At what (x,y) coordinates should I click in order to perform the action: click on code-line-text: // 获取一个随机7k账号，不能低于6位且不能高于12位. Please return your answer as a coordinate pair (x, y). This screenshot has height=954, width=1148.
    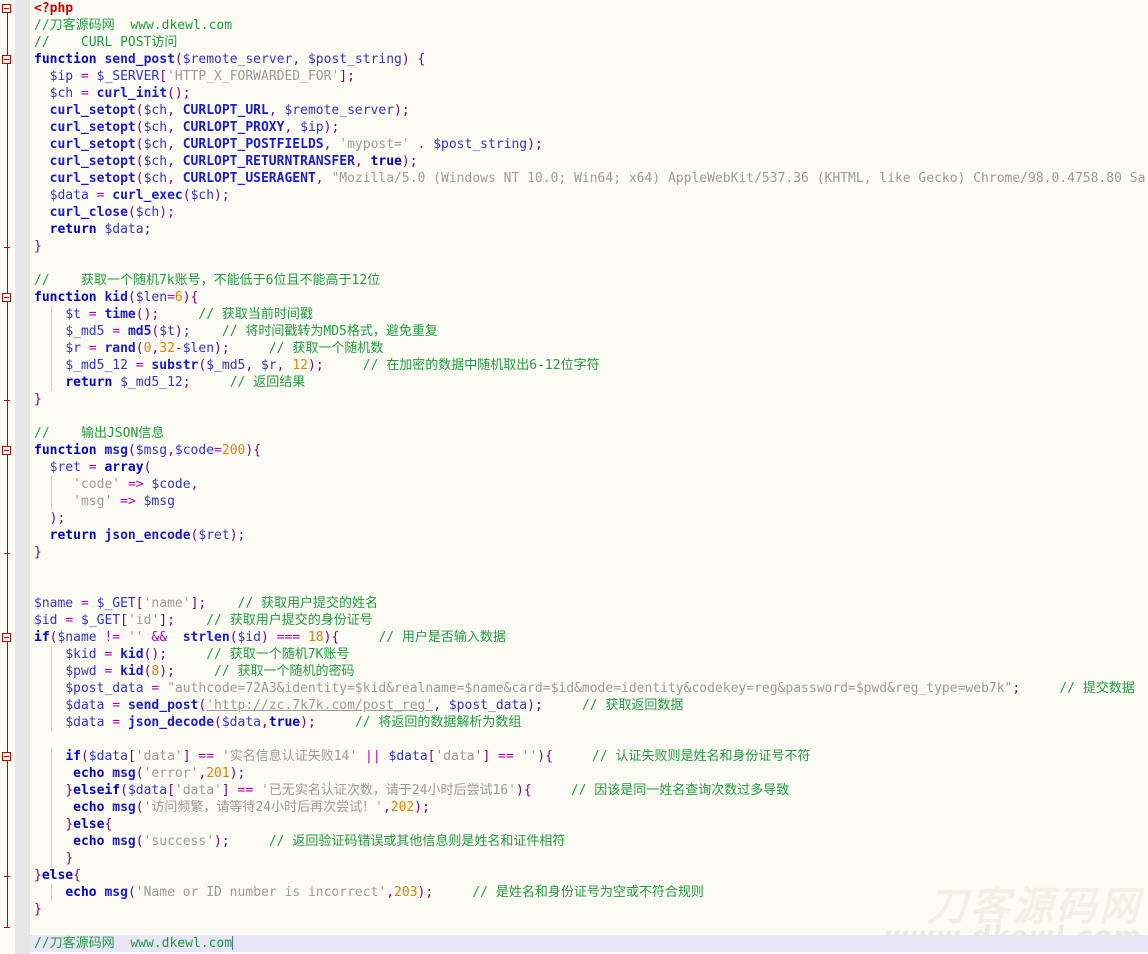
    Looking at the image, I should click on (207, 280).